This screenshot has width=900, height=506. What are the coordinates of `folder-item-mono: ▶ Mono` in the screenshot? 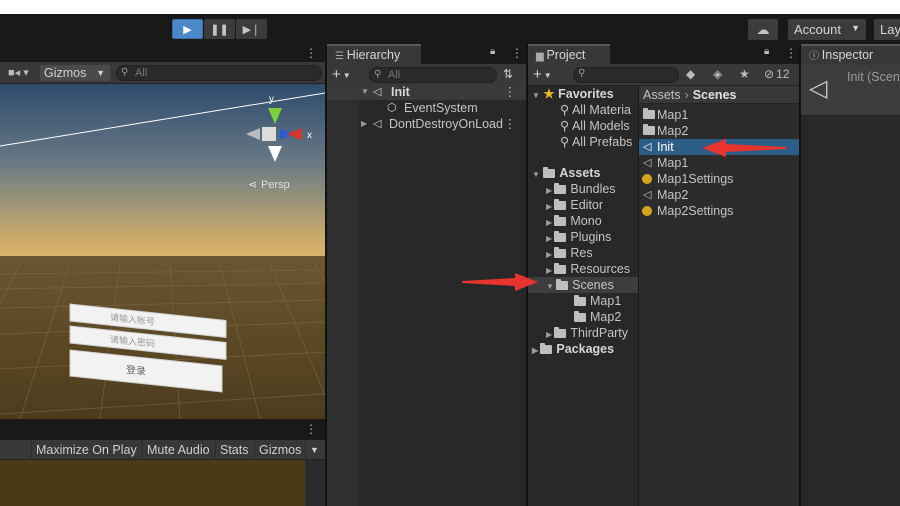 It's located at (574, 221).